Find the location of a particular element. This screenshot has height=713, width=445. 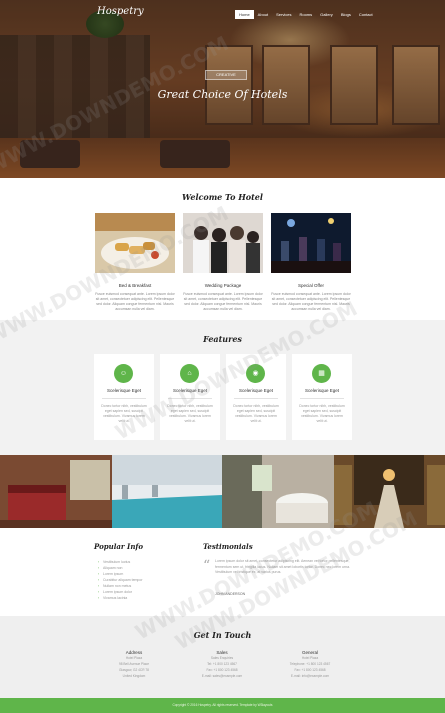

nav-gallery: Gallery is located at coordinates (326, 14).